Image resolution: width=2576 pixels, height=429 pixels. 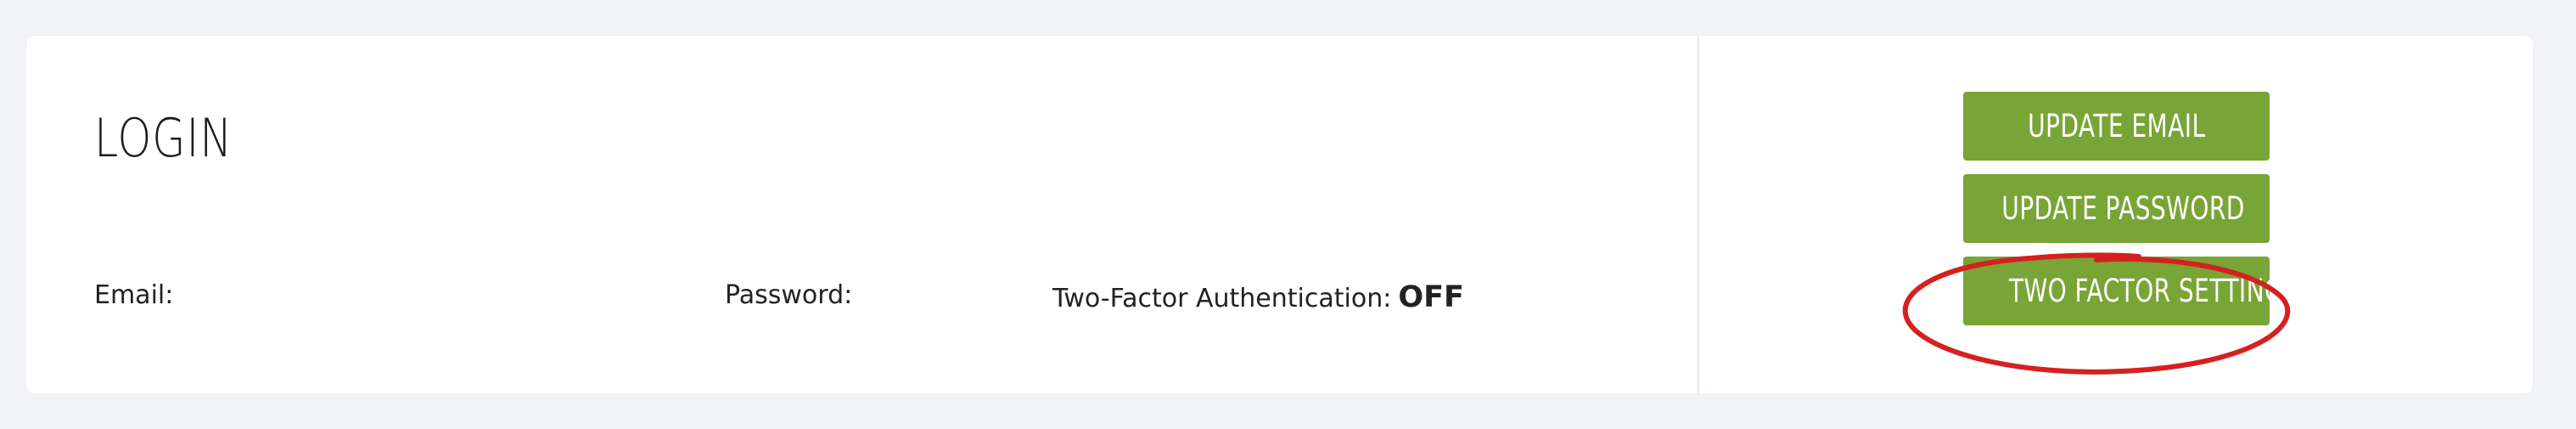 What do you see at coordinates (2139, 291) in the screenshot?
I see `two-factor-settings-label: TWO FACTOR SETTINGS` at bounding box center [2139, 291].